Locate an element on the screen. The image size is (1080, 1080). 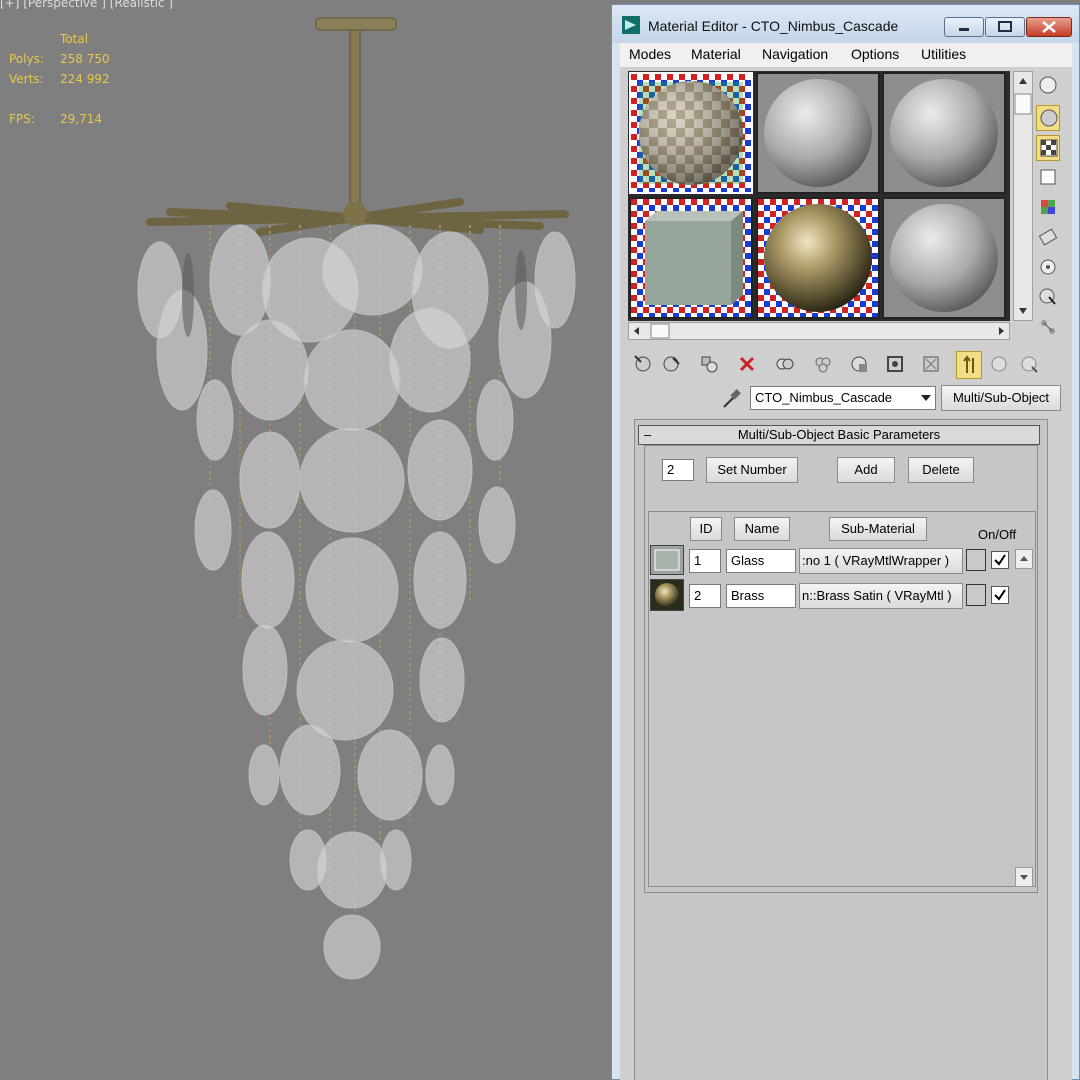
list-scroll-up-button is located at coordinates (1024, 559).